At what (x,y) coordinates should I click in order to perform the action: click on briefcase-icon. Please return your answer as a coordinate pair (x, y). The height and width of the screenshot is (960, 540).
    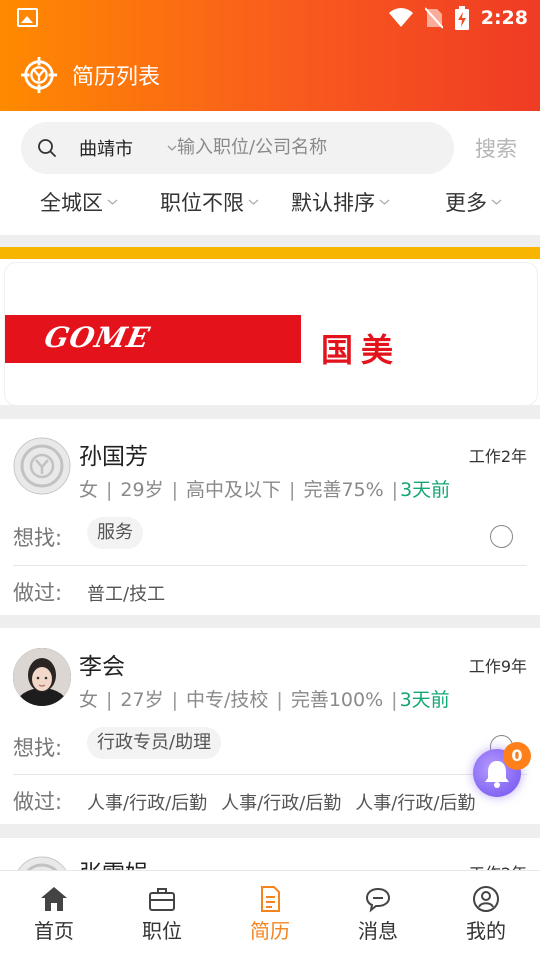
    Looking at the image, I should click on (162, 899).